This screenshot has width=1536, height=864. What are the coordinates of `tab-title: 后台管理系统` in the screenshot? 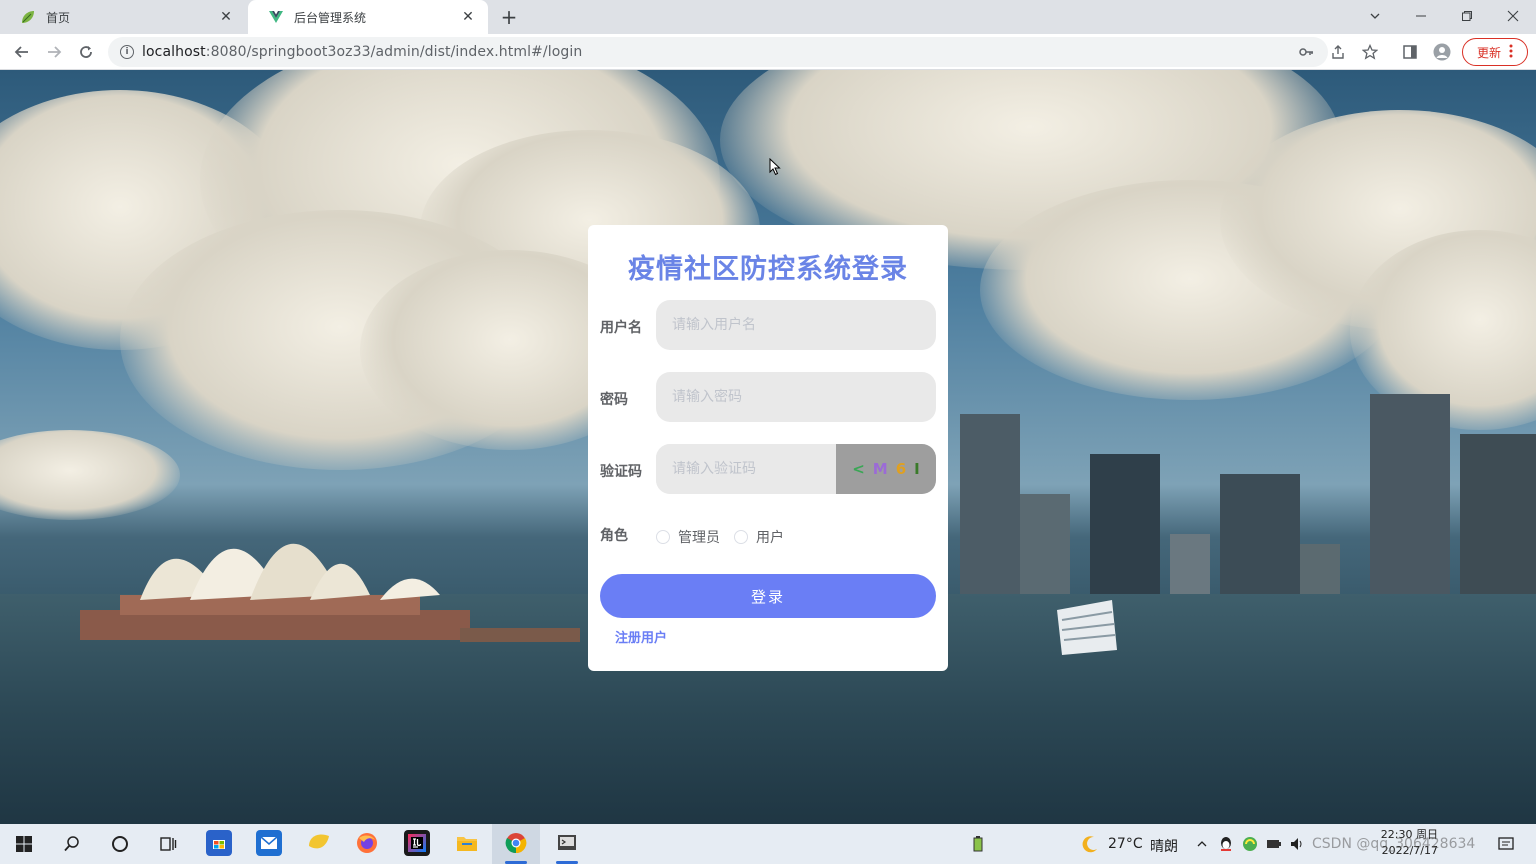 It's located at (330, 17).